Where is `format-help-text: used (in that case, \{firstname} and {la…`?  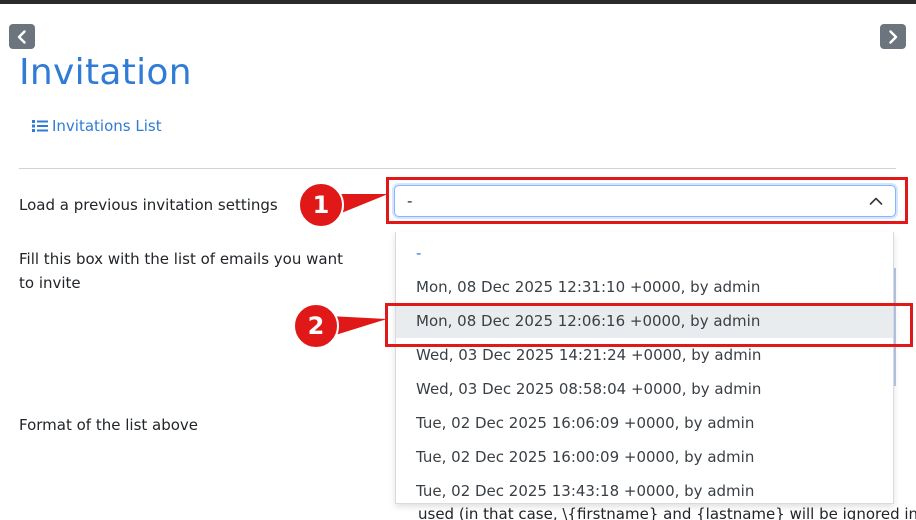 format-help-text: used (in that case, \{firstname} and {la… is located at coordinates (667, 512).